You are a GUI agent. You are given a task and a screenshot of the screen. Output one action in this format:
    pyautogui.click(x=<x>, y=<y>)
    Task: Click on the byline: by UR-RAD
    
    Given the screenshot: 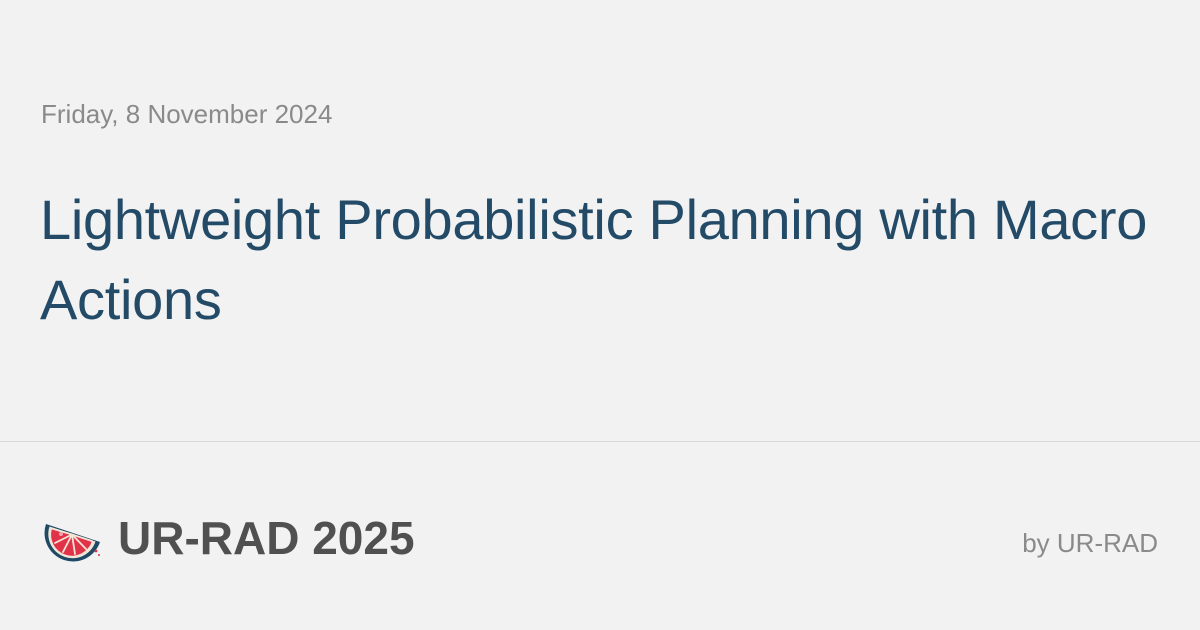 What is the action you would take?
    pyautogui.click(x=1090, y=543)
    